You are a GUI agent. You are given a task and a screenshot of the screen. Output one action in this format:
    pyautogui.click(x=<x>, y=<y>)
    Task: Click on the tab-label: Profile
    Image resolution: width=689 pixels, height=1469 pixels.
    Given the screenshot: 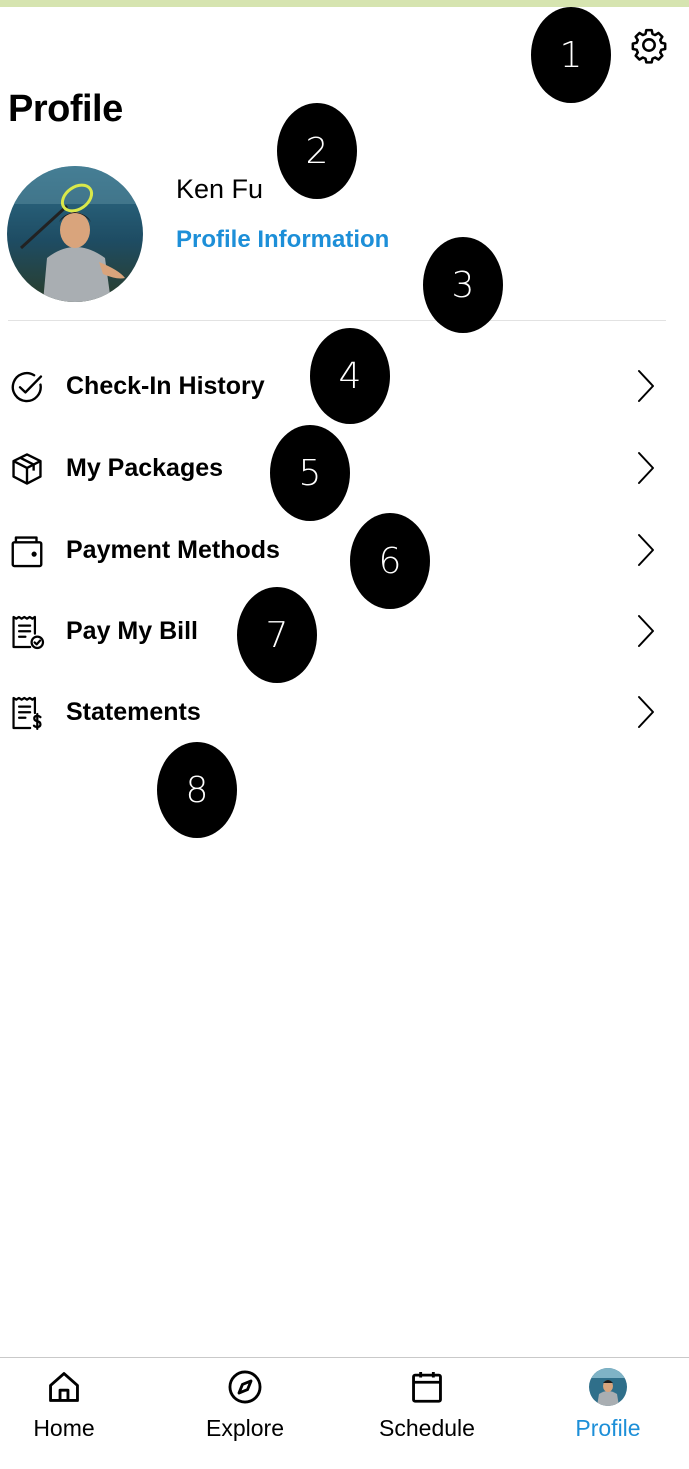 What is the action you would take?
    pyautogui.click(x=608, y=1428)
    